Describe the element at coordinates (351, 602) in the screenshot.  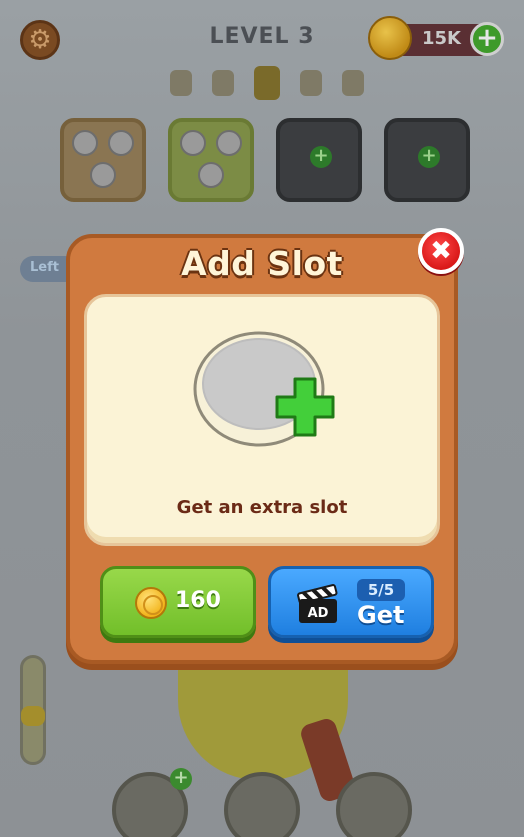
I see `watch-ad-button: AD 5/5 Get` at that location.